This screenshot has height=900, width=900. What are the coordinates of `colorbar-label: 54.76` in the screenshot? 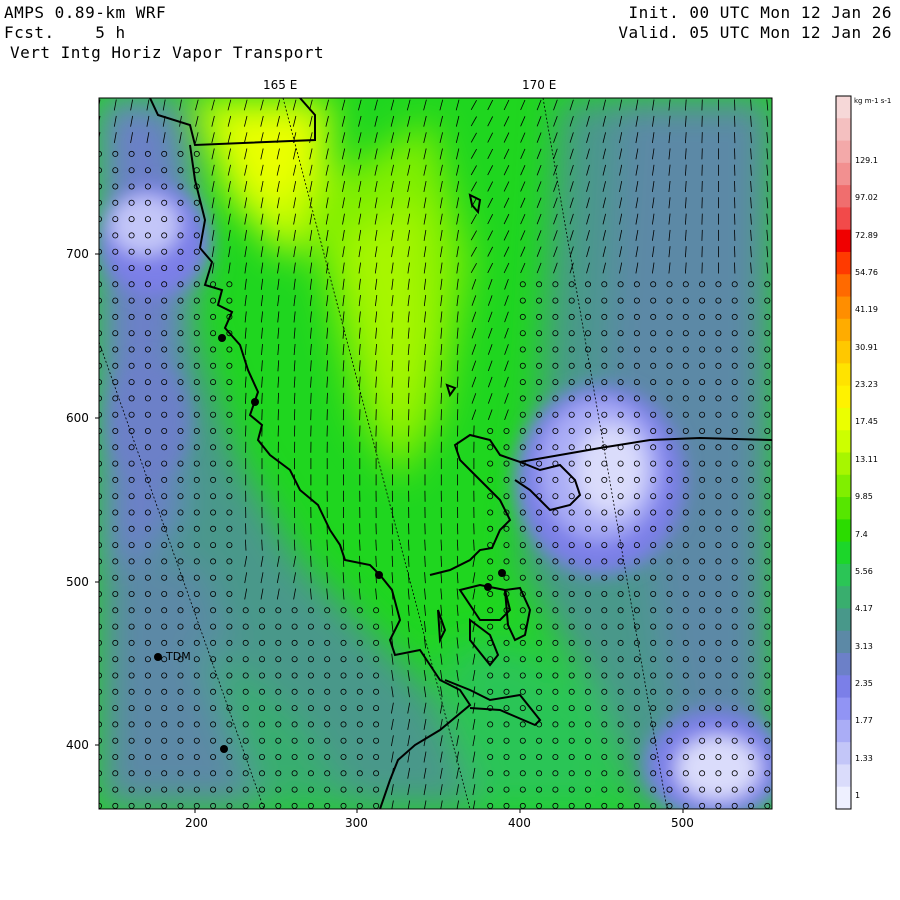 It's located at (866, 273).